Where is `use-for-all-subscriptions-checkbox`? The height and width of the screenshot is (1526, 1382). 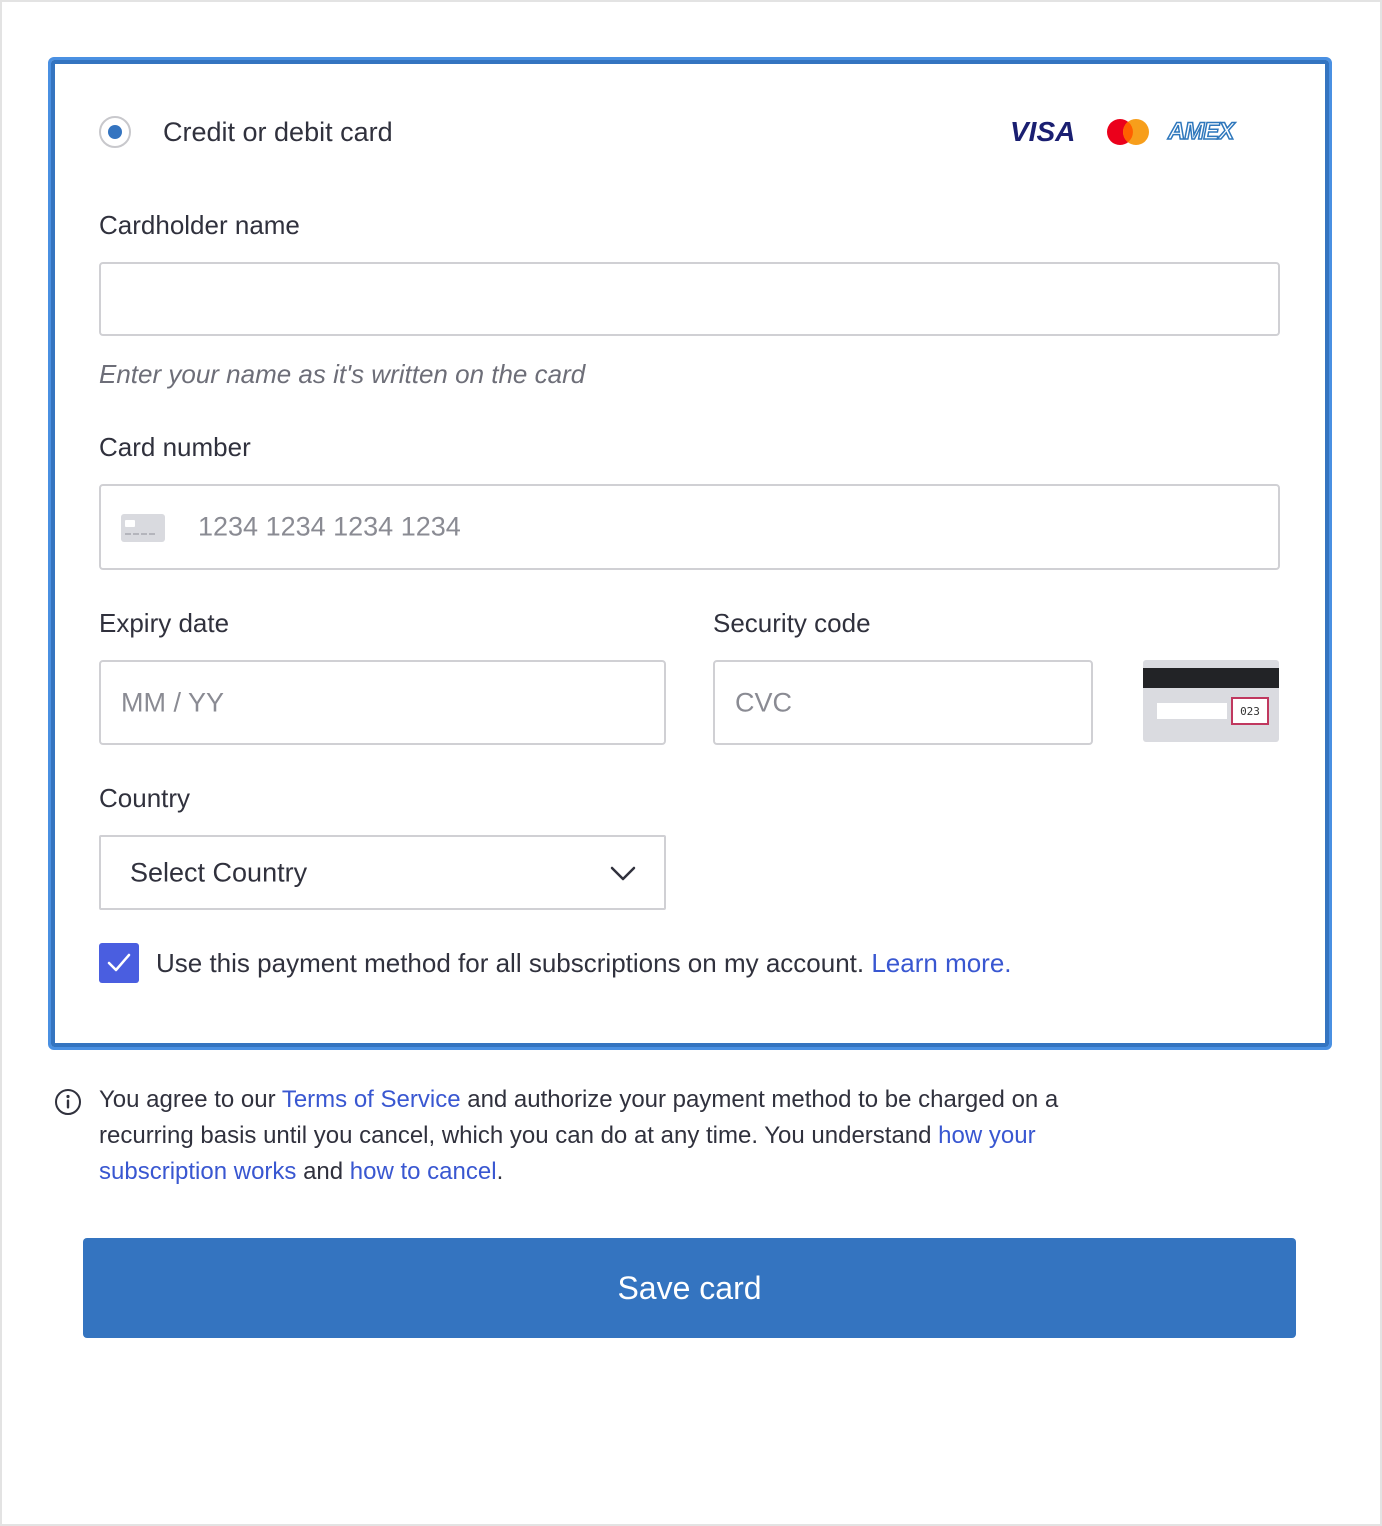 use-for-all-subscriptions-checkbox is located at coordinates (119, 963).